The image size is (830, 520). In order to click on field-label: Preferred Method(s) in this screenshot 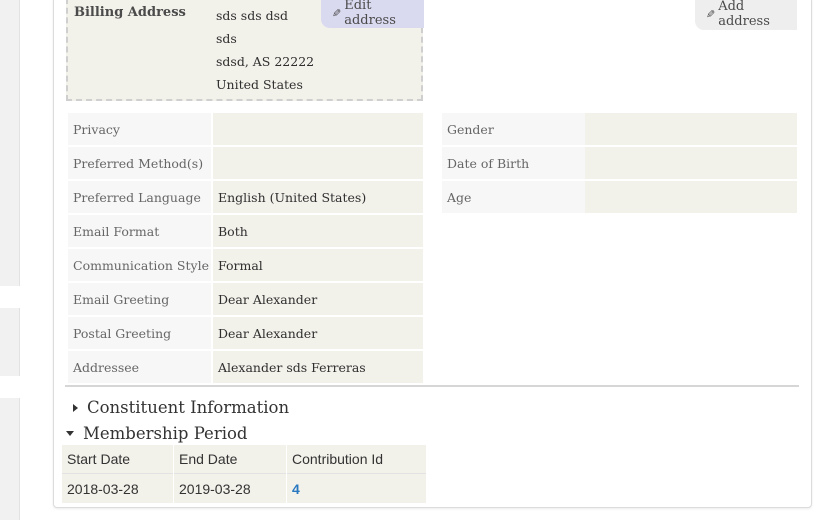, I will do `click(139, 163)`.